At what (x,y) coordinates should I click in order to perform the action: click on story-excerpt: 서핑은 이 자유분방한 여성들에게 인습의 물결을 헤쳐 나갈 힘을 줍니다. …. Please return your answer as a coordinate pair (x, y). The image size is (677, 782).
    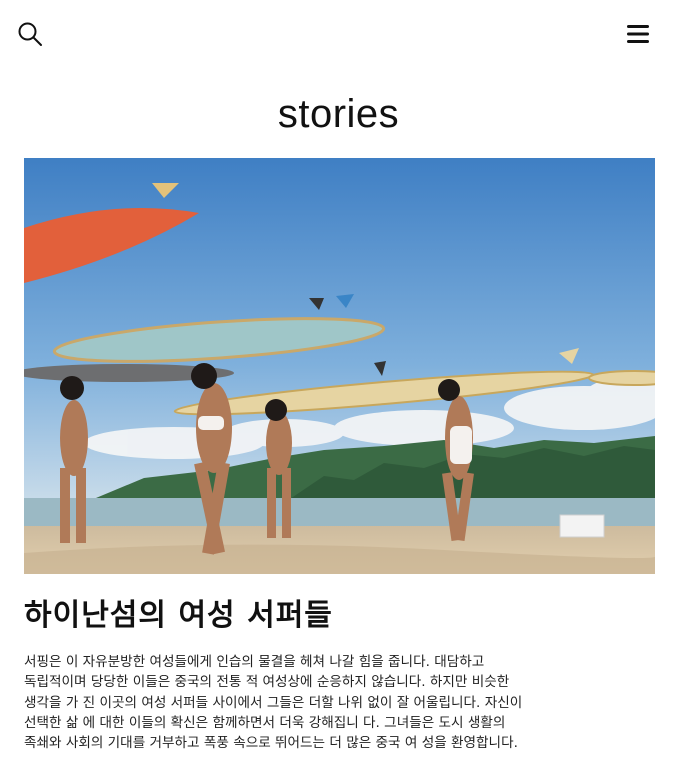
    Looking at the image, I should click on (273, 703).